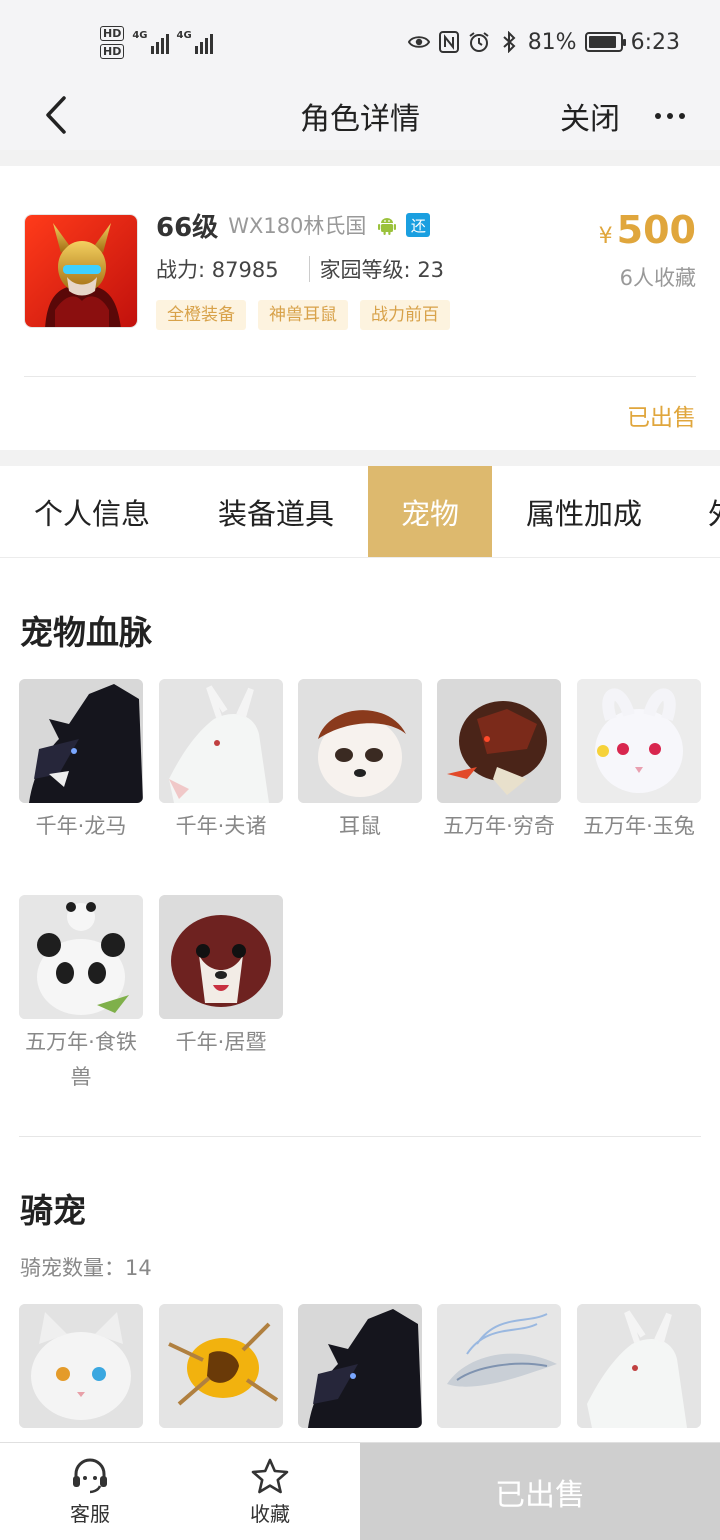 This screenshot has width=720, height=1540. I want to click on pet-name: 千年·龙马, so click(81, 826).